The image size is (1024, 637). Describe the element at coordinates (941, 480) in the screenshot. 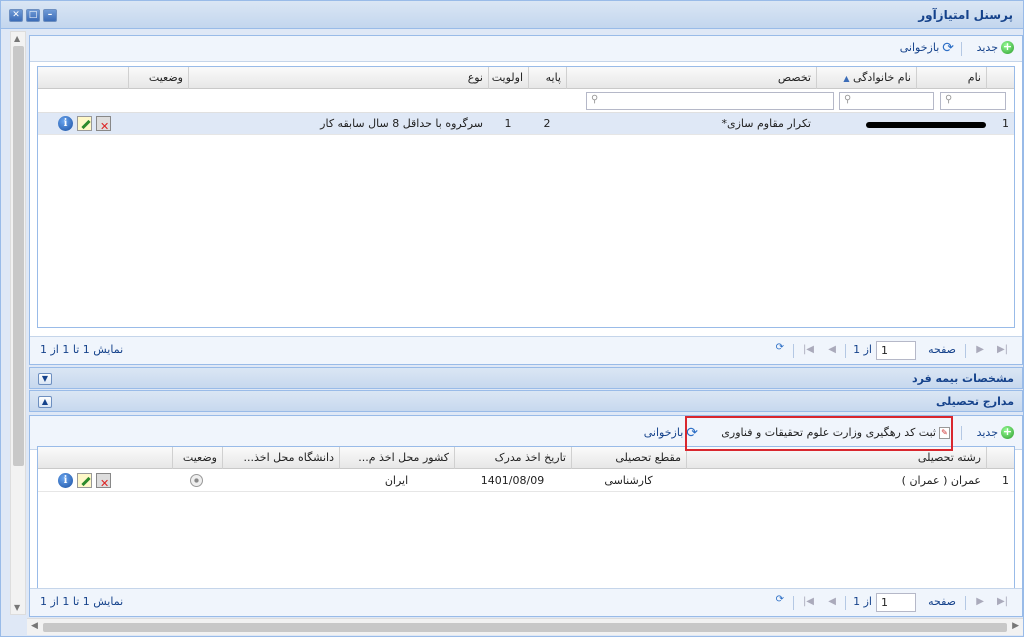

I see `cell-field: عمران ( عمران )` at that location.